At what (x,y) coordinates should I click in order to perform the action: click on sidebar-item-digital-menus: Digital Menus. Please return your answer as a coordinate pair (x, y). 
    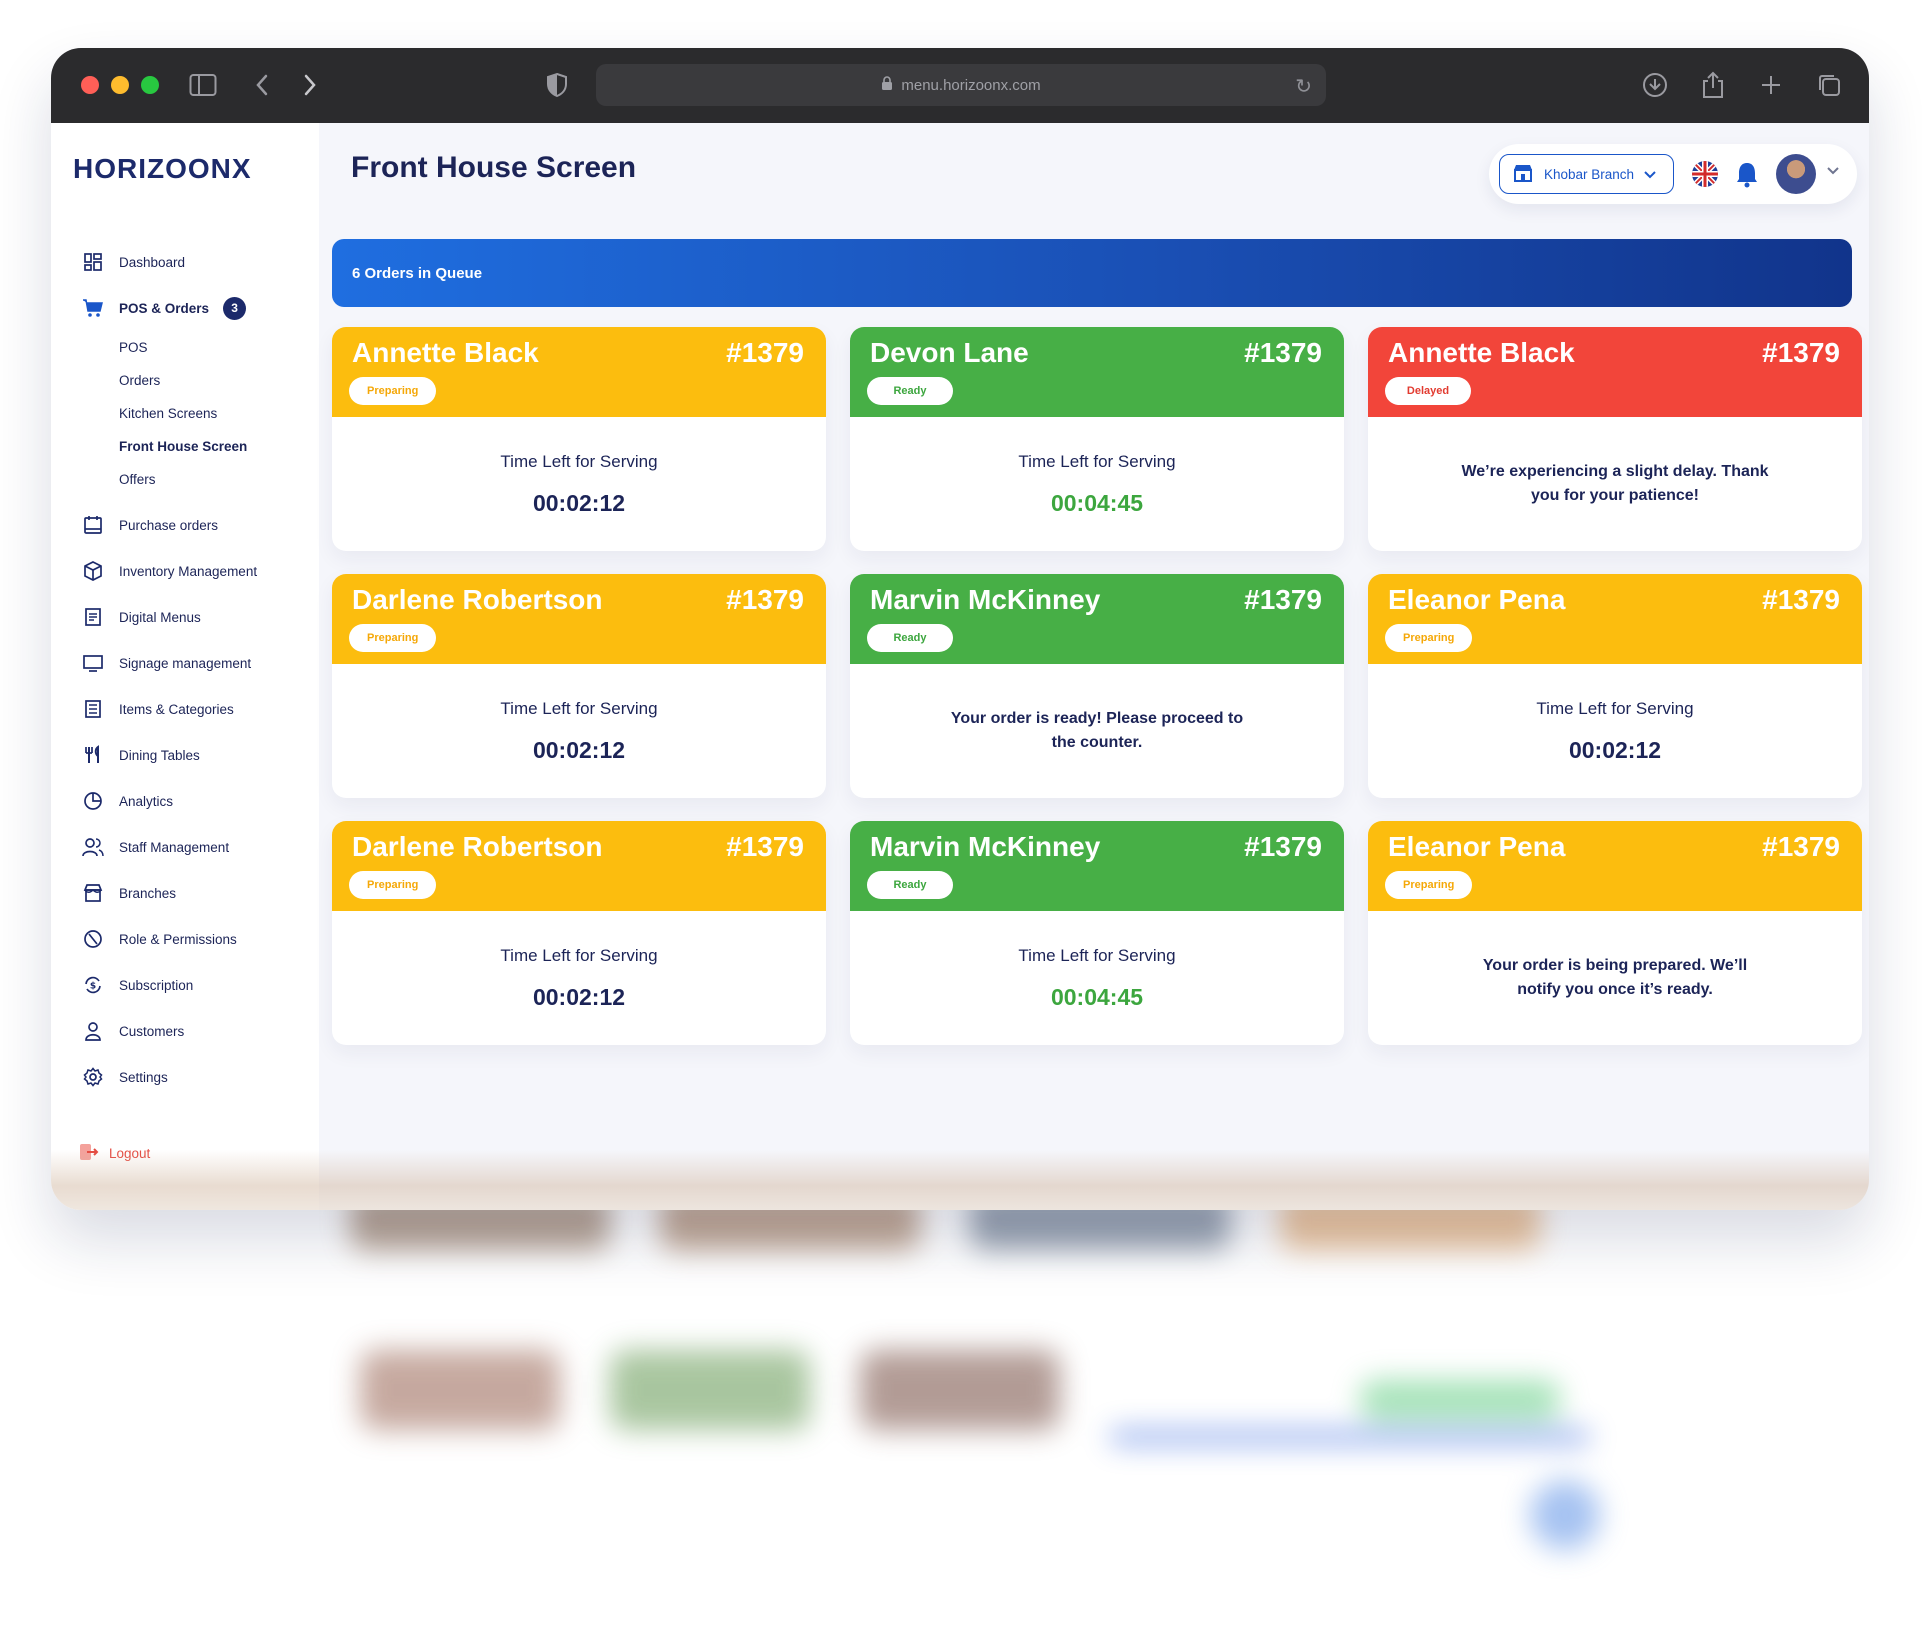
    Looking at the image, I should click on (196, 617).